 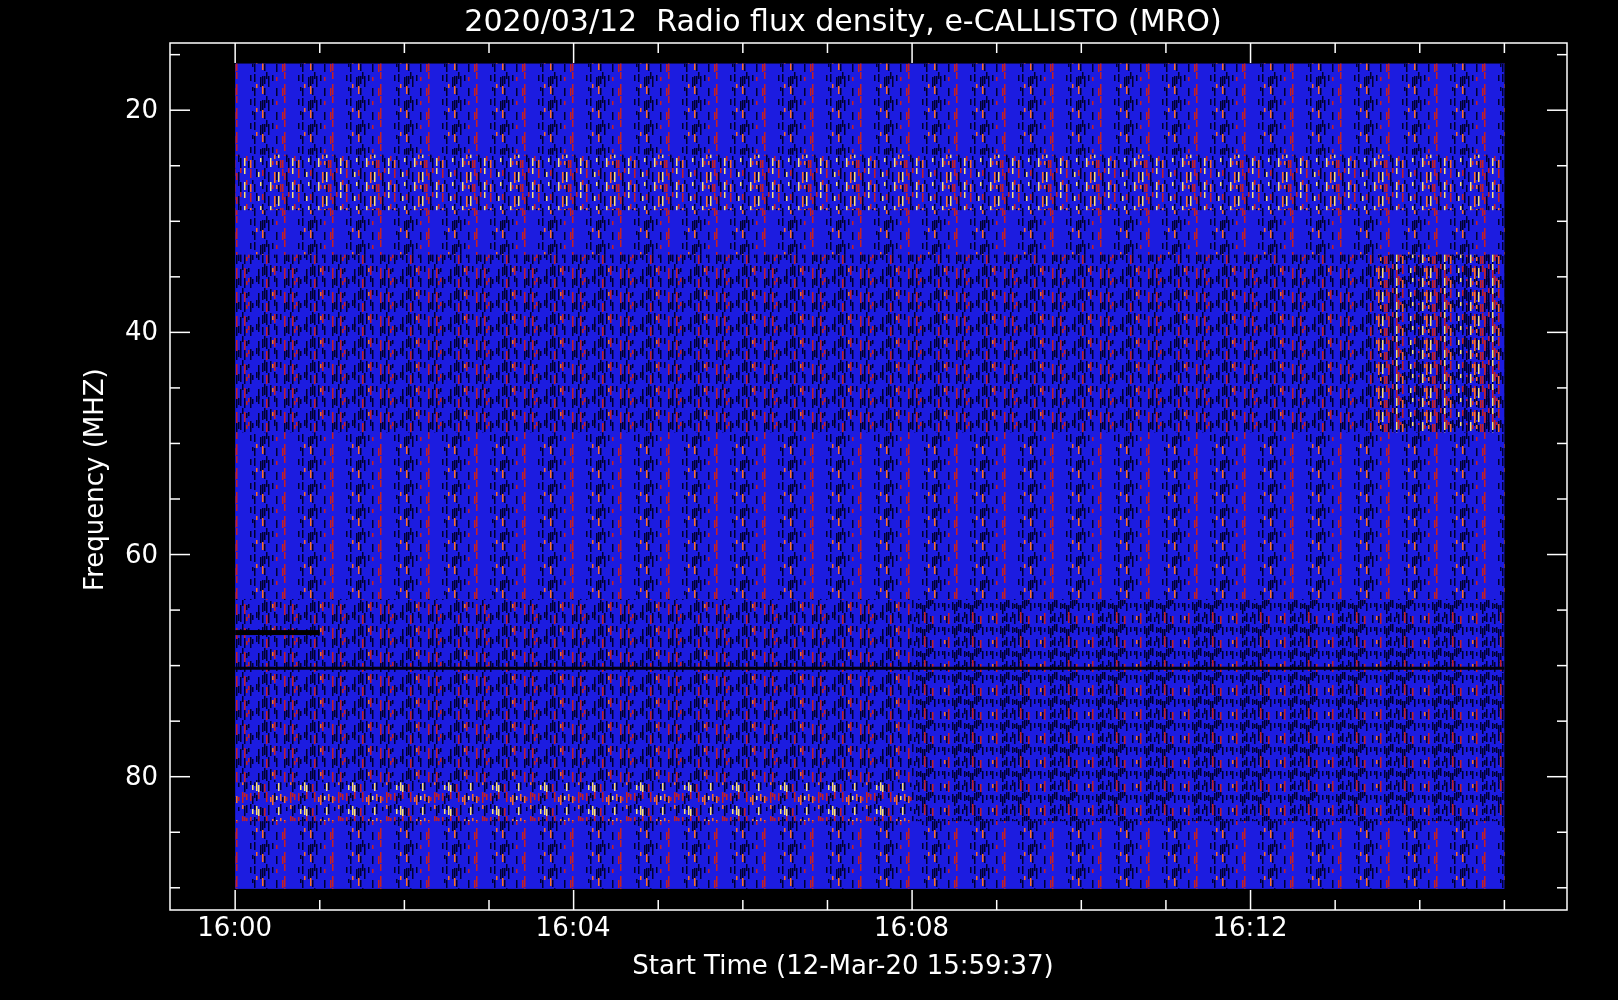 What do you see at coordinates (1250, 928) in the screenshot?
I see `x-tick-label: 16:12` at bounding box center [1250, 928].